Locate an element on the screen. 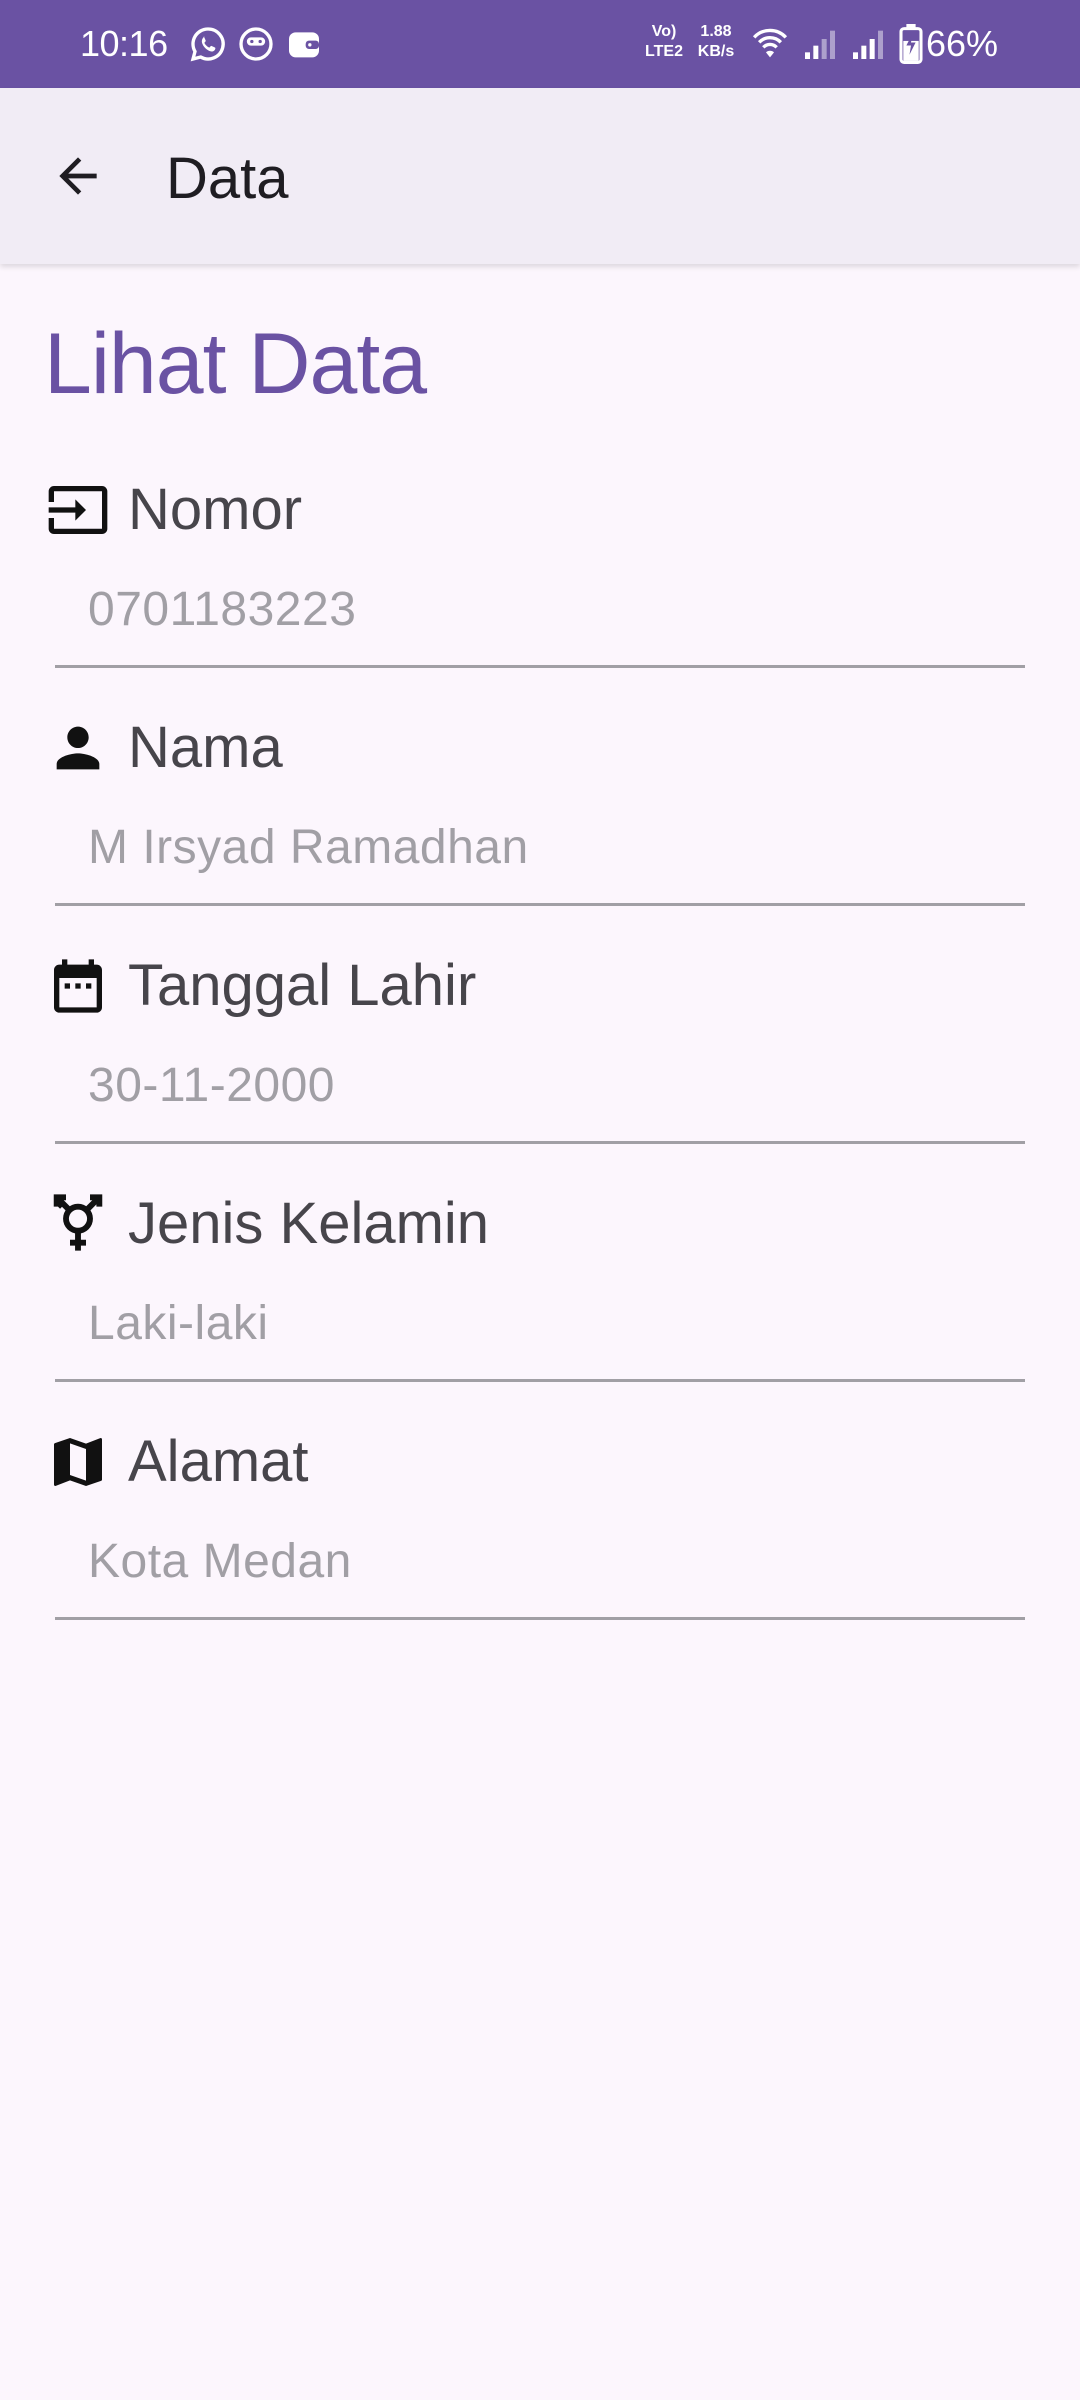  field-label: Jenis Kelamin is located at coordinates (309, 1223).